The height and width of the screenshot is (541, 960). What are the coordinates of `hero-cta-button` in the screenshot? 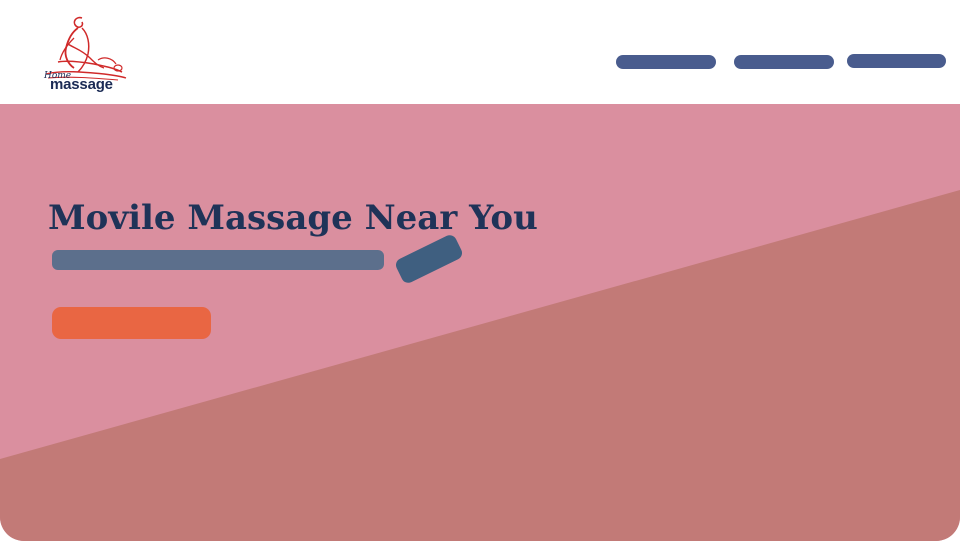 It's located at (131, 323).